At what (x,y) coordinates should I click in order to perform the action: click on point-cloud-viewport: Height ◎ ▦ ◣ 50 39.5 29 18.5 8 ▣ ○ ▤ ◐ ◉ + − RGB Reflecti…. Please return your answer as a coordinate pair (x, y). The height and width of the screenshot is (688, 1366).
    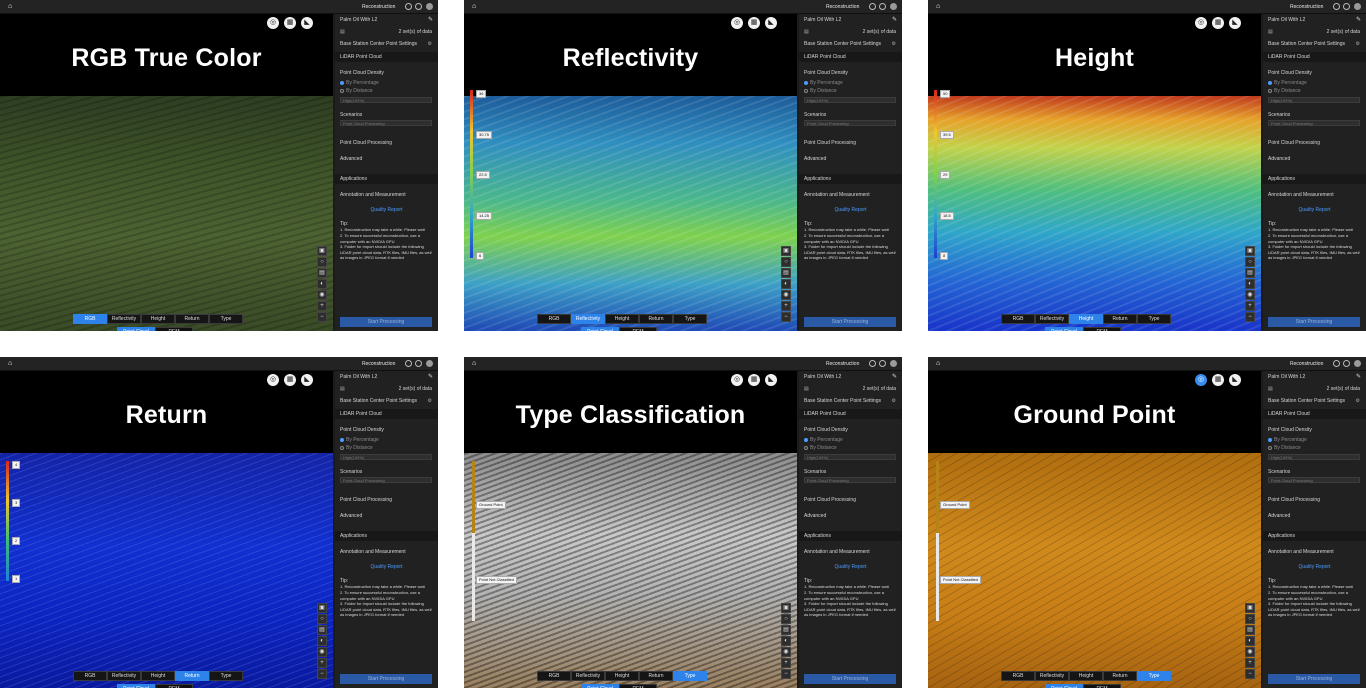
    Looking at the image, I should click on (1094, 172).